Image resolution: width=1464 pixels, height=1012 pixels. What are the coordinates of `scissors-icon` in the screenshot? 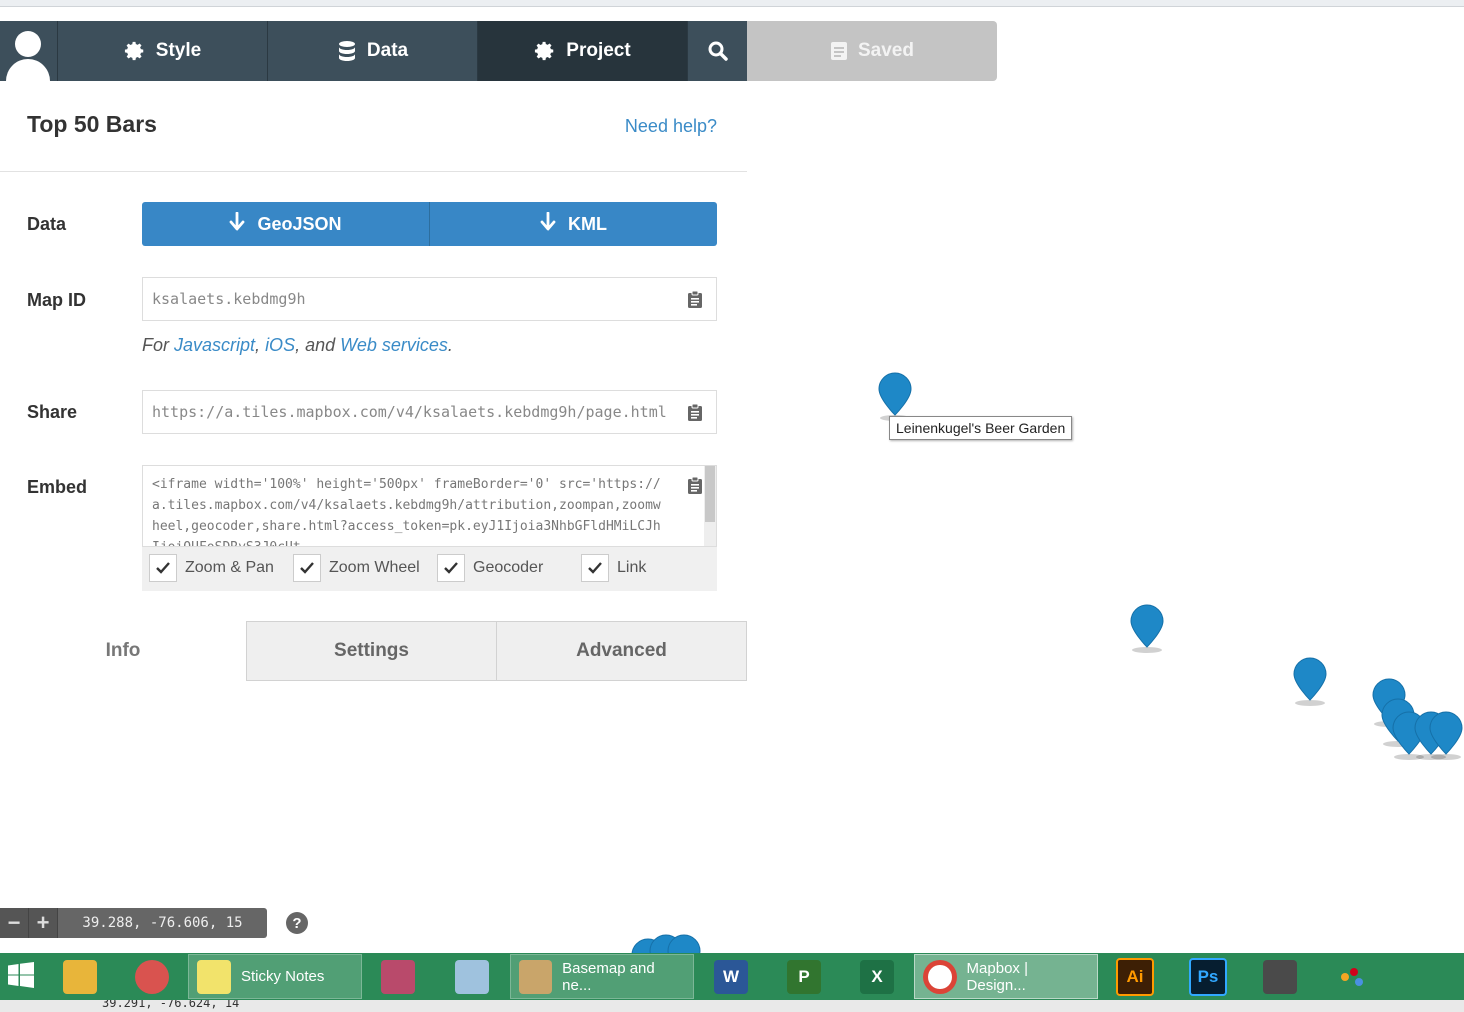 It's located at (398, 976).